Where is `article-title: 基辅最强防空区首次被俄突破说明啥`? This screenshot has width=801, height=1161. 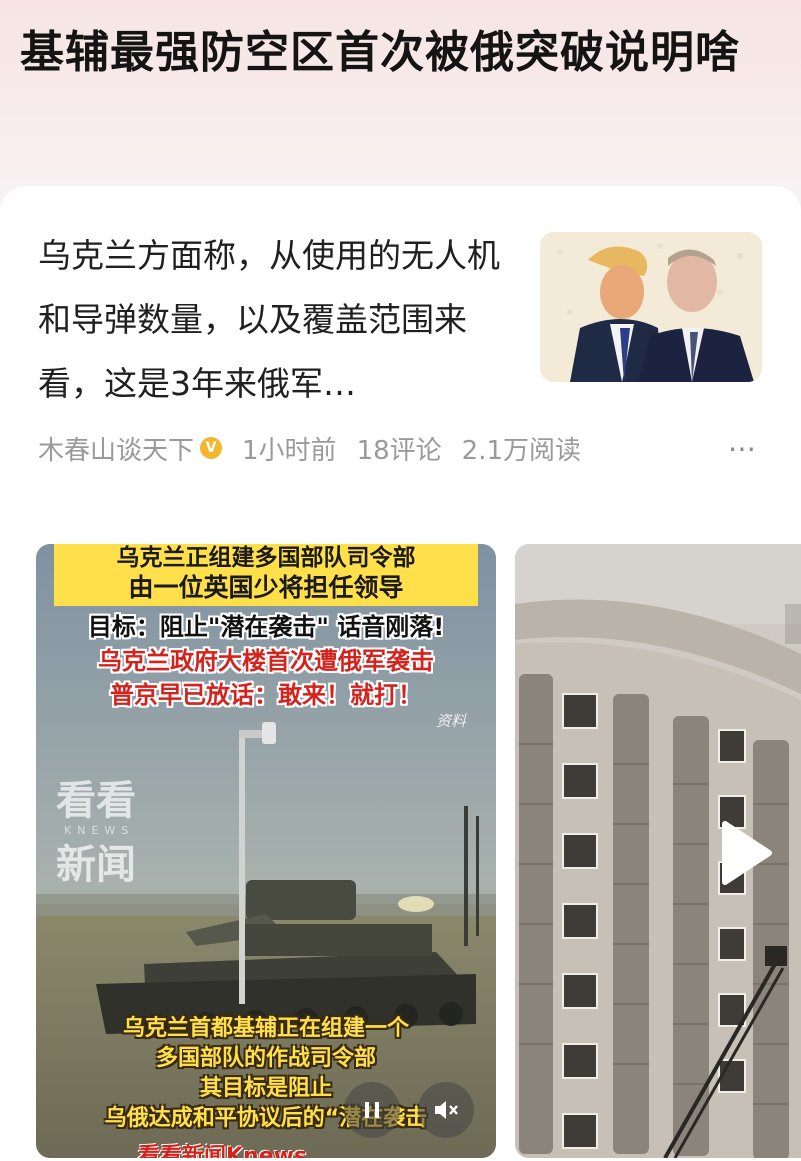 article-title: 基辅最强防空区首次被俄突破说明啥 is located at coordinates (400, 53).